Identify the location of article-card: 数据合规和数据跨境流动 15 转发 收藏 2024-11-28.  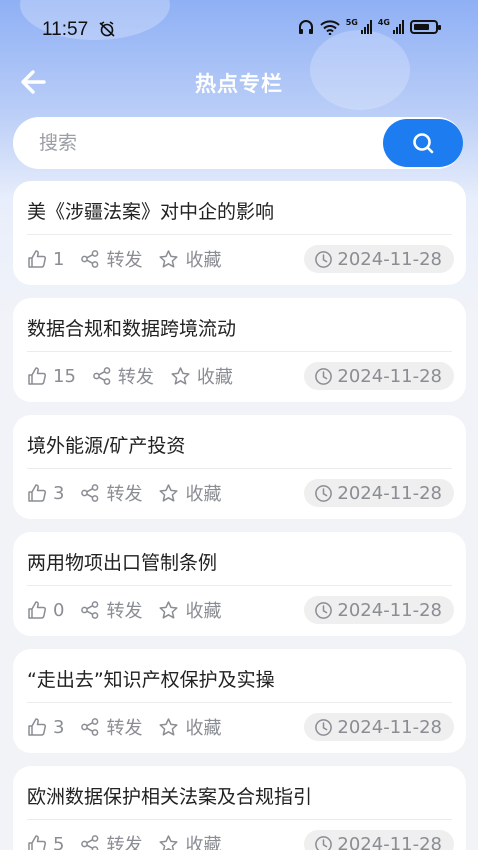
(239, 350).